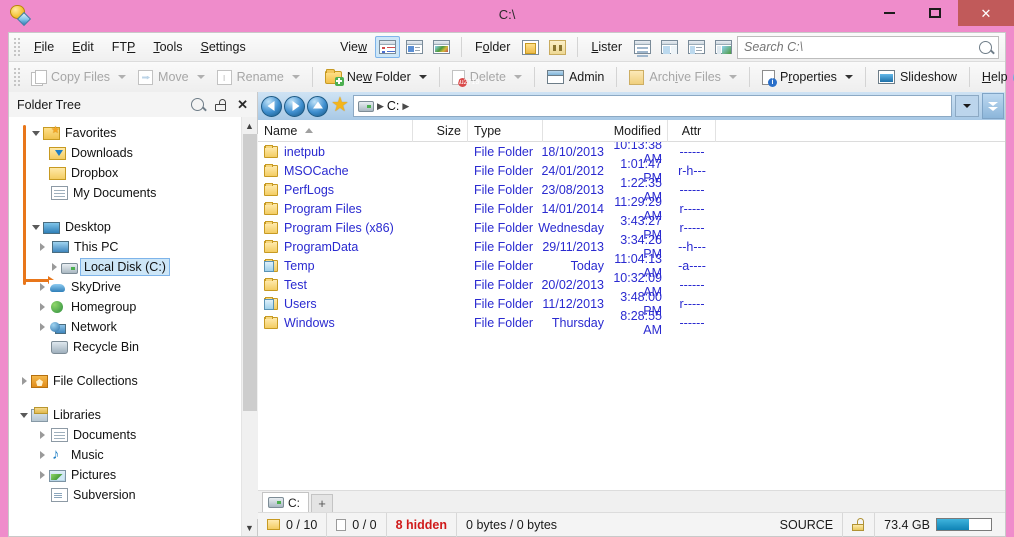  I want to click on status-source: SOURCE, so click(807, 524).